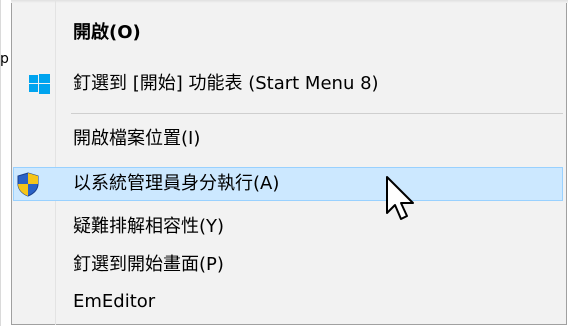  What do you see at coordinates (288, 184) in the screenshot?
I see `menu-item-run-as-admin: 以系統管理員身分執行(A)` at bounding box center [288, 184].